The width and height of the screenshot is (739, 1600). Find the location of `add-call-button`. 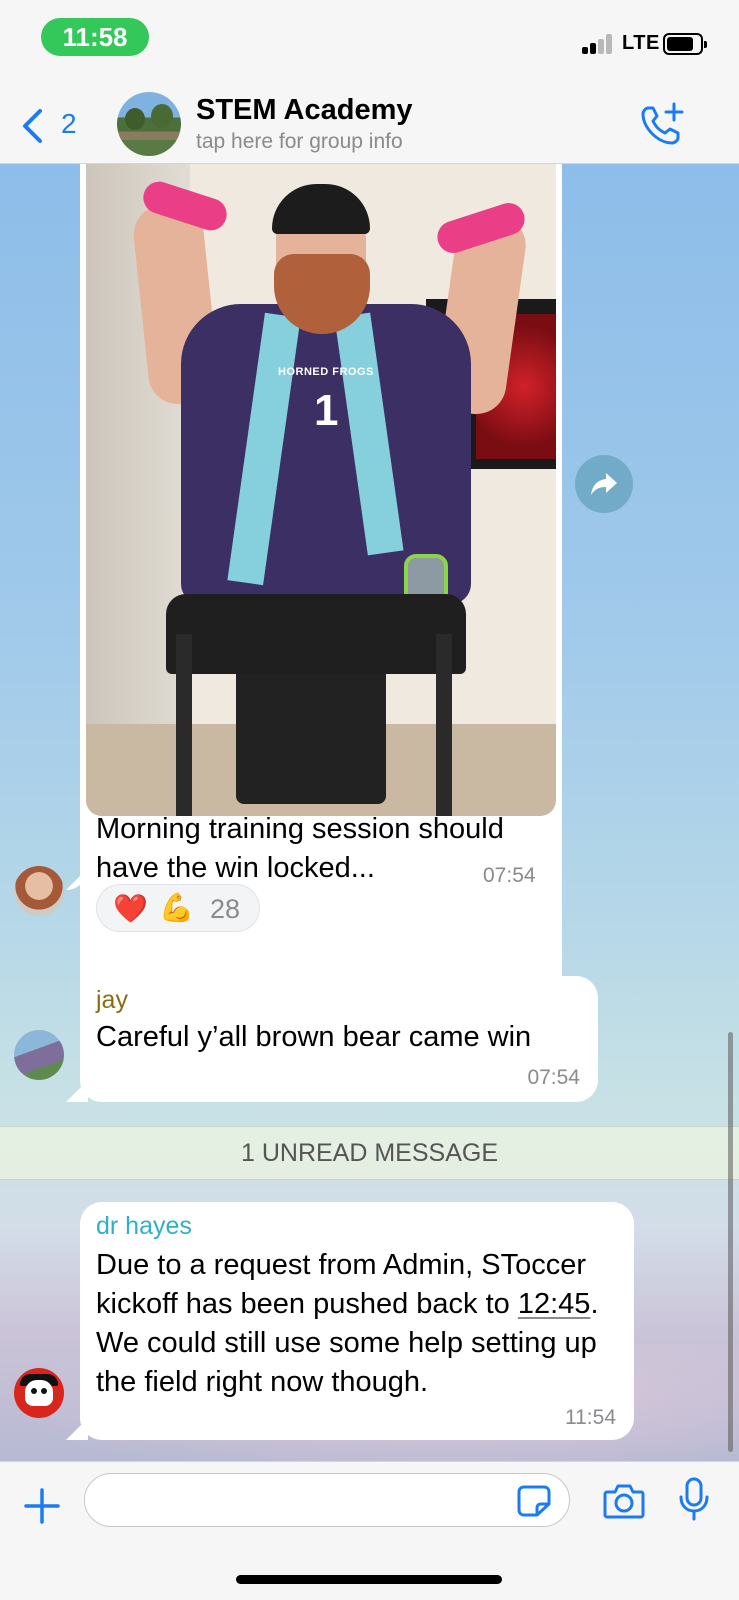

add-call-button is located at coordinates (662, 124).